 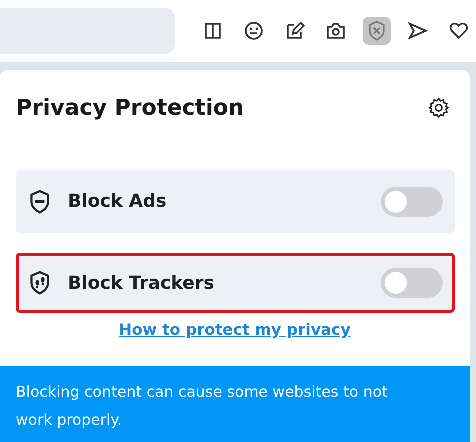 I want to click on popup-title: Privacy Protection, so click(x=130, y=108).